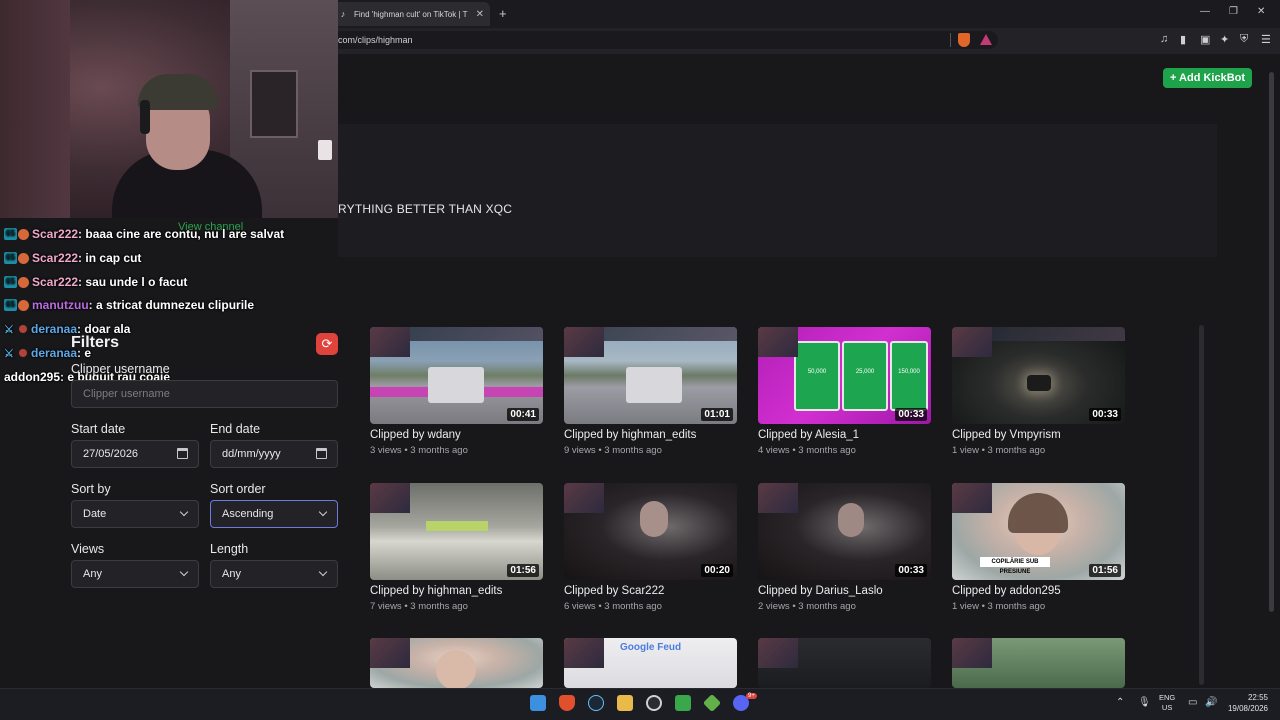 The width and height of the screenshot is (1280, 720). I want to click on obs-icon, so click(654, 703).